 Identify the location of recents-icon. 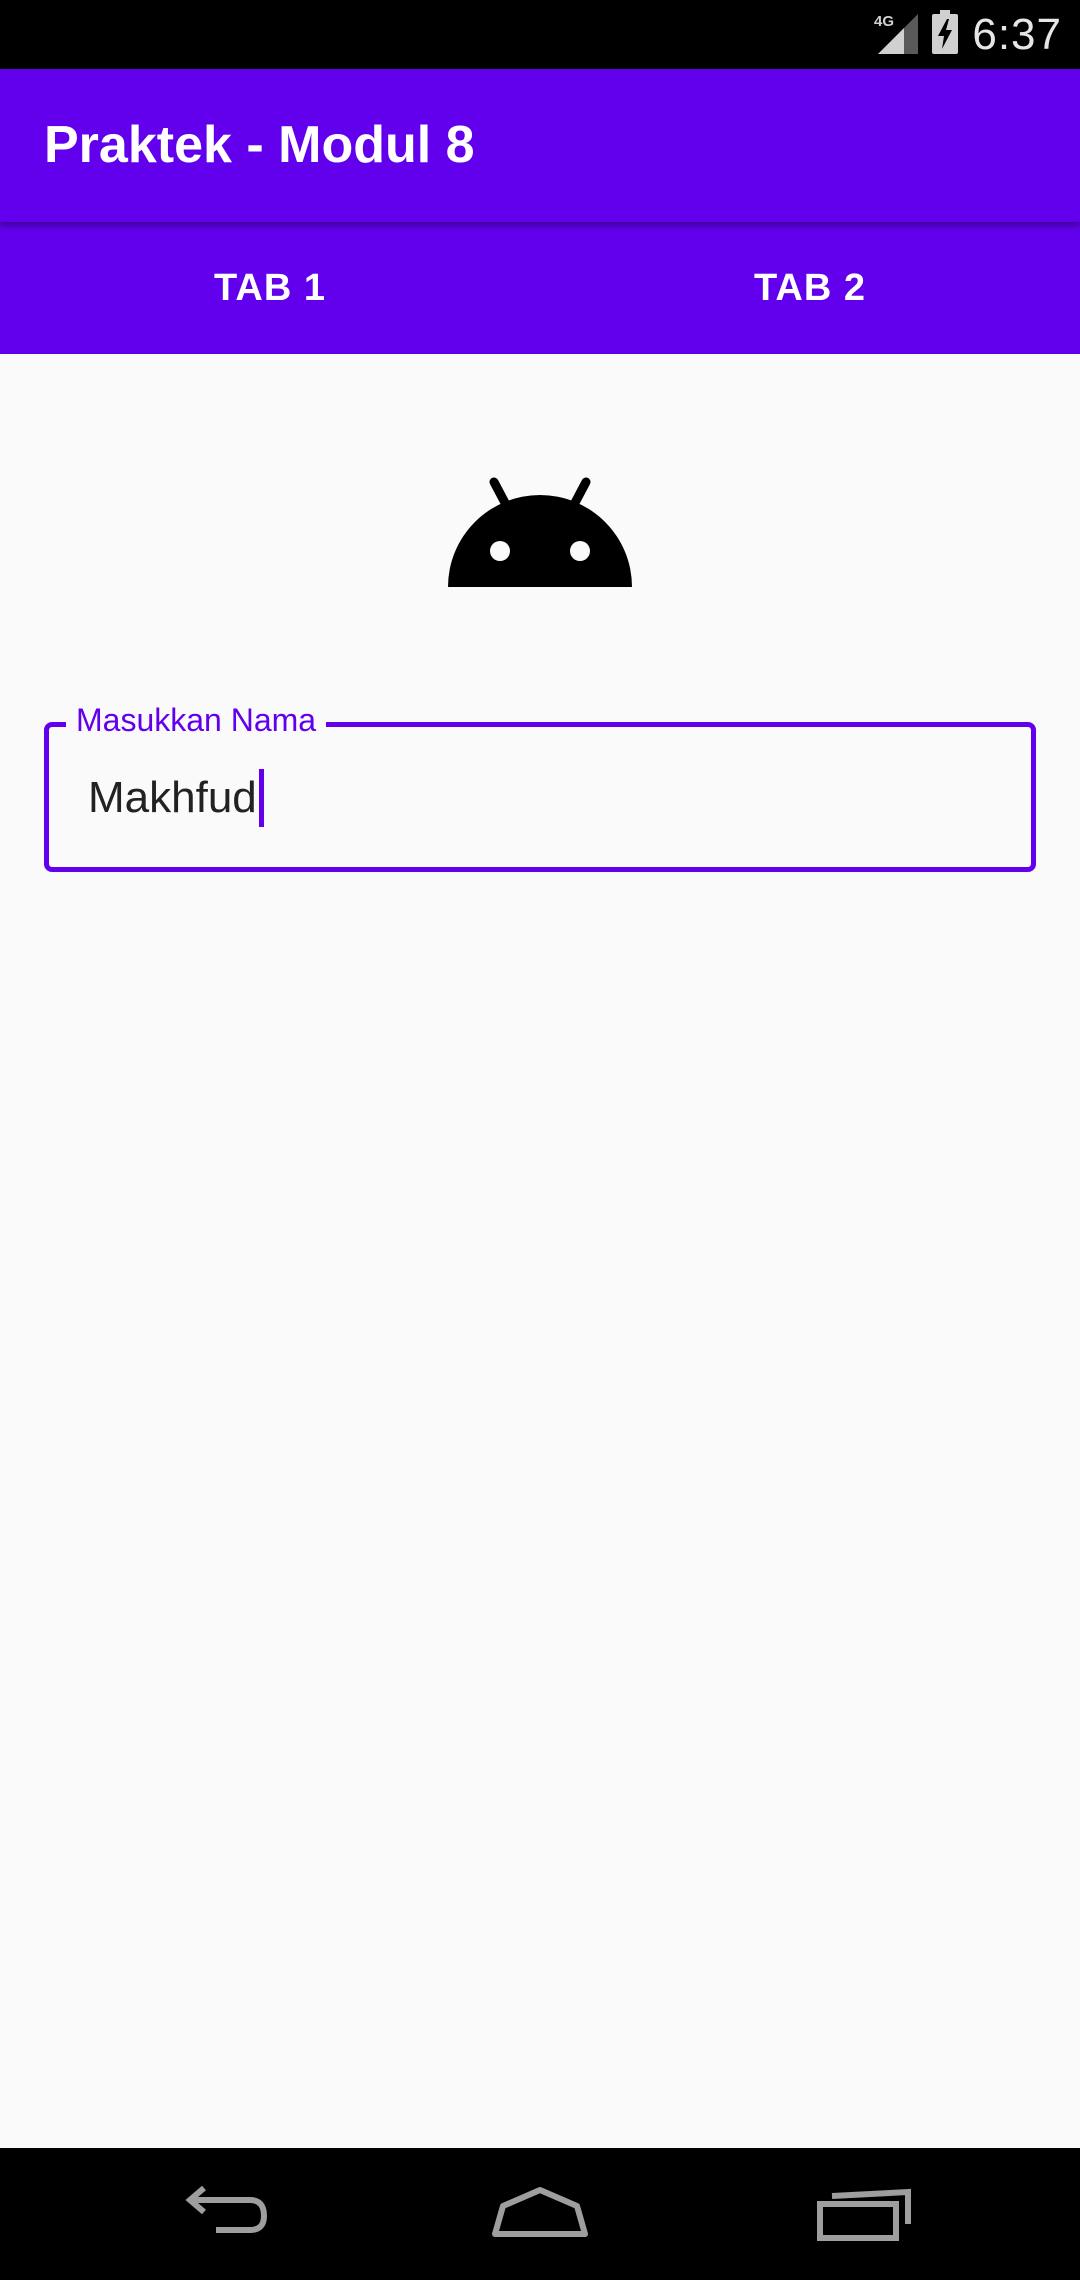
(864, 2214).